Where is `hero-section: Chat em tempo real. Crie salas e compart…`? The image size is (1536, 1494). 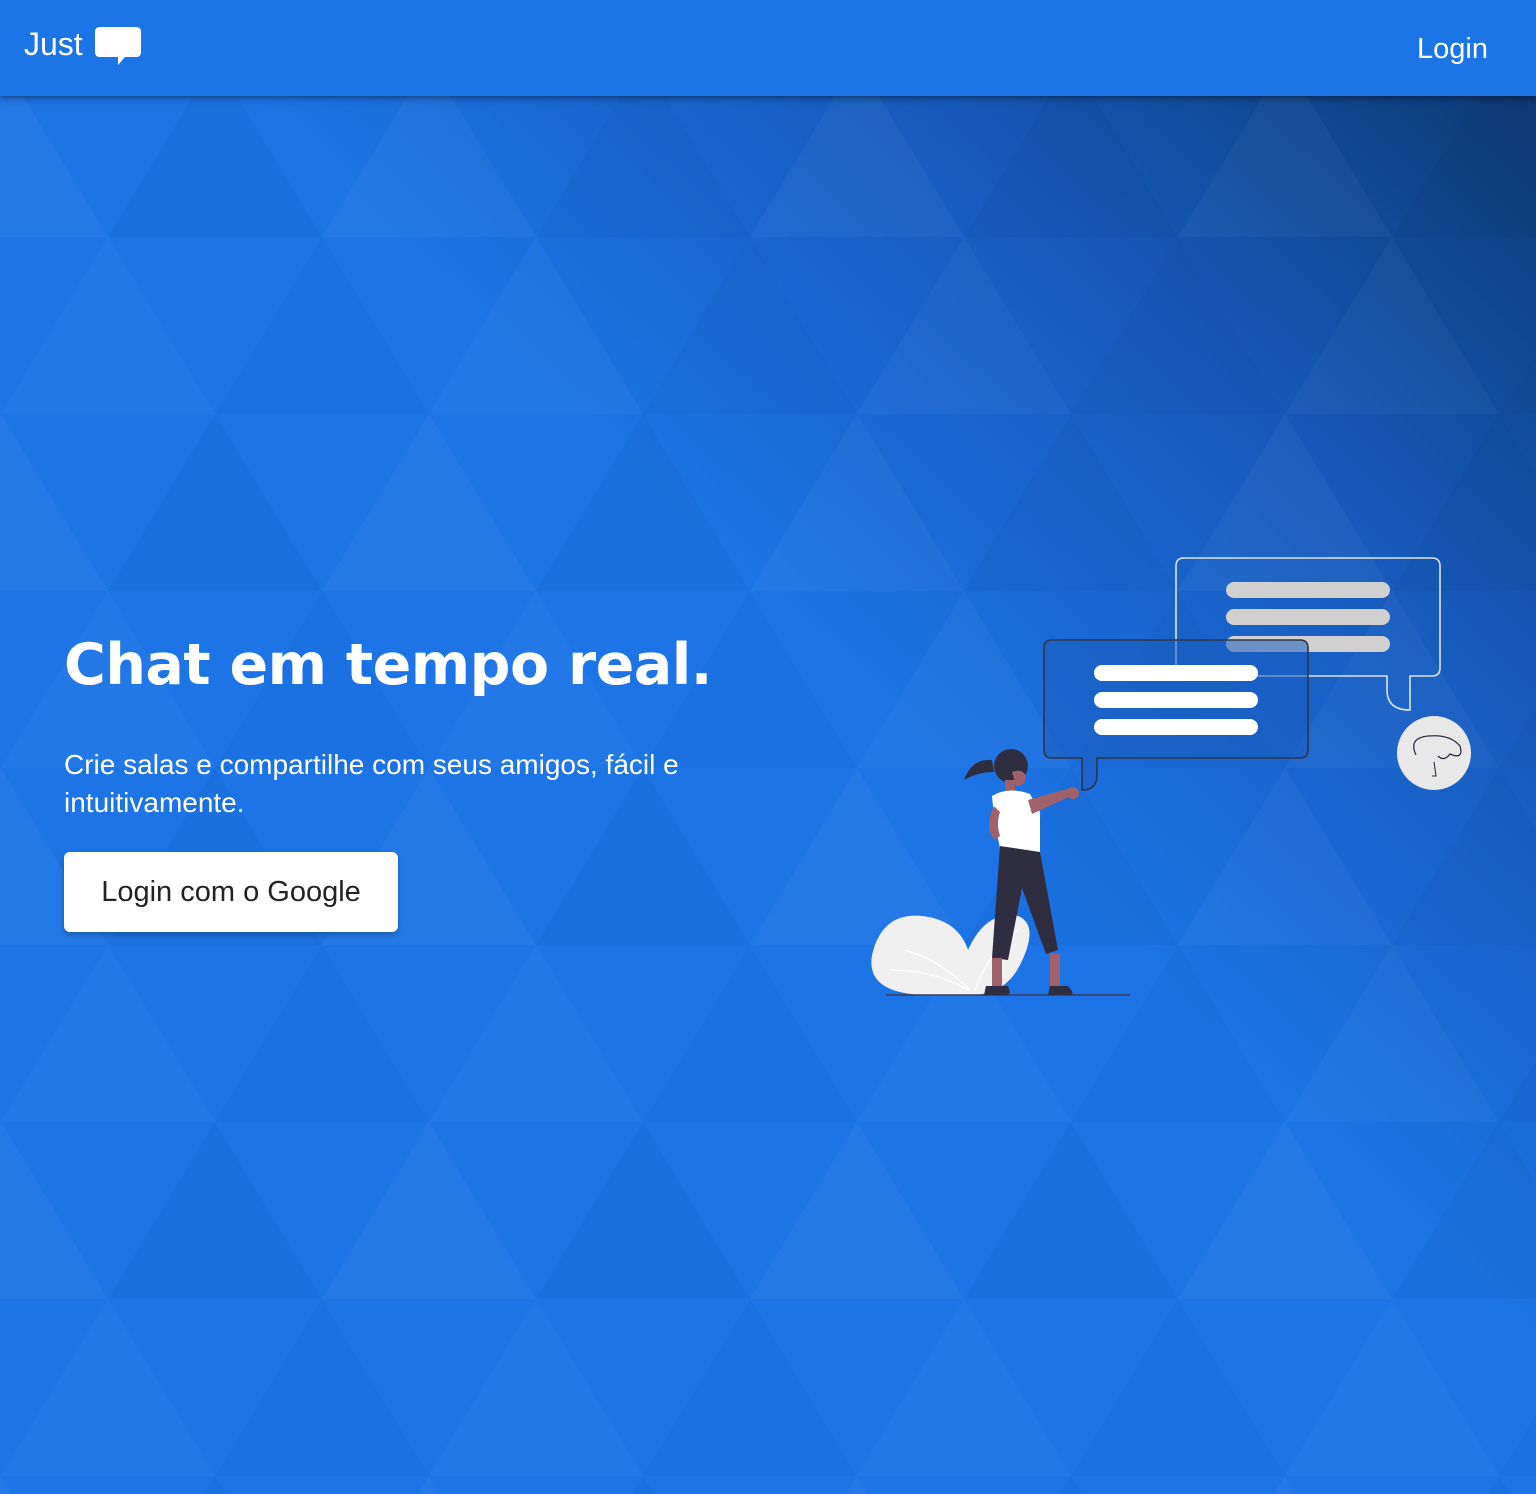
hero-section: Chat em tempo real. Crie salas e compart… is located at coordinates (444, 725).